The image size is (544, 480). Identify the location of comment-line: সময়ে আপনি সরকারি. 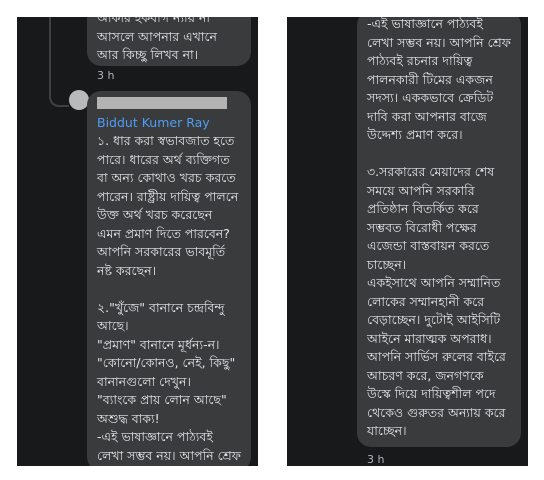
(421, 190).